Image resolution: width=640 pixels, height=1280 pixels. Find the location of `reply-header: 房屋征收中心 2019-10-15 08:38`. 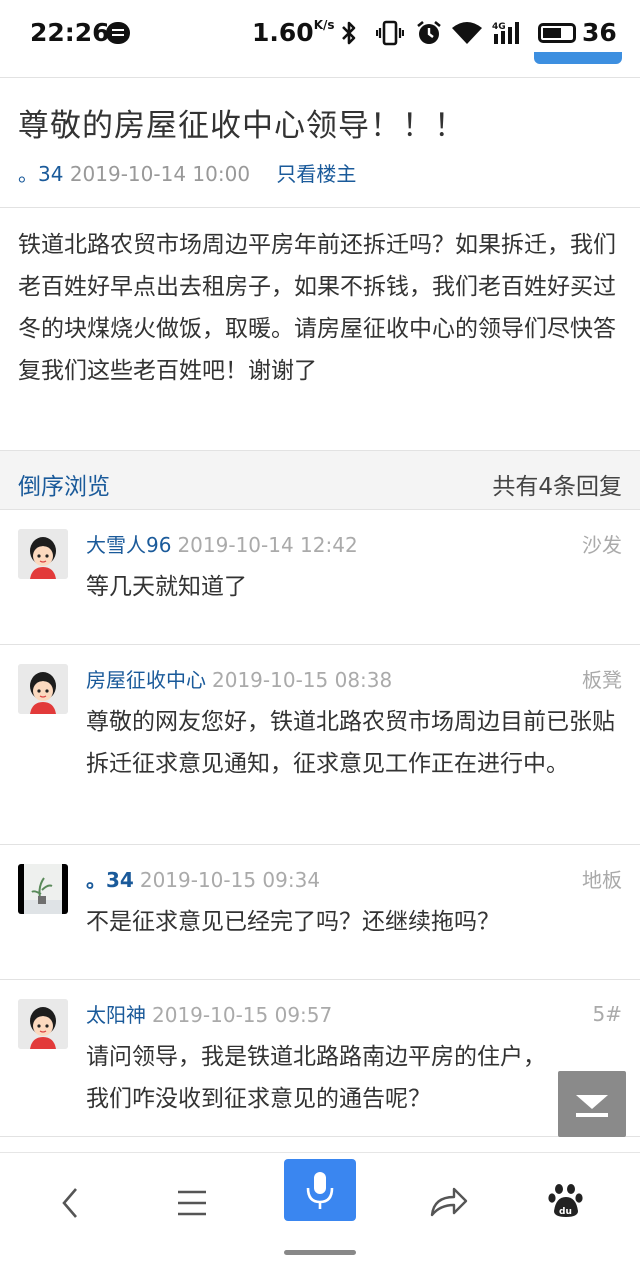

reply-header: 房屋征收中心 2019-10-15 08:38 is located at coordinates (239, 678).